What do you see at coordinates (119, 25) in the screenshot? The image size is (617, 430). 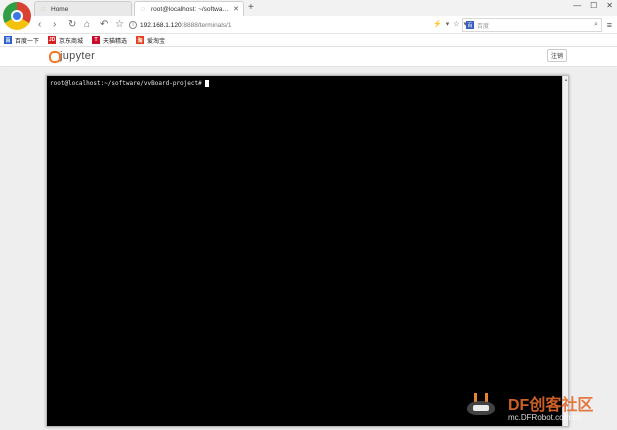 I see `bookmark-star-button: ☆` at bounding box center [119, 25].